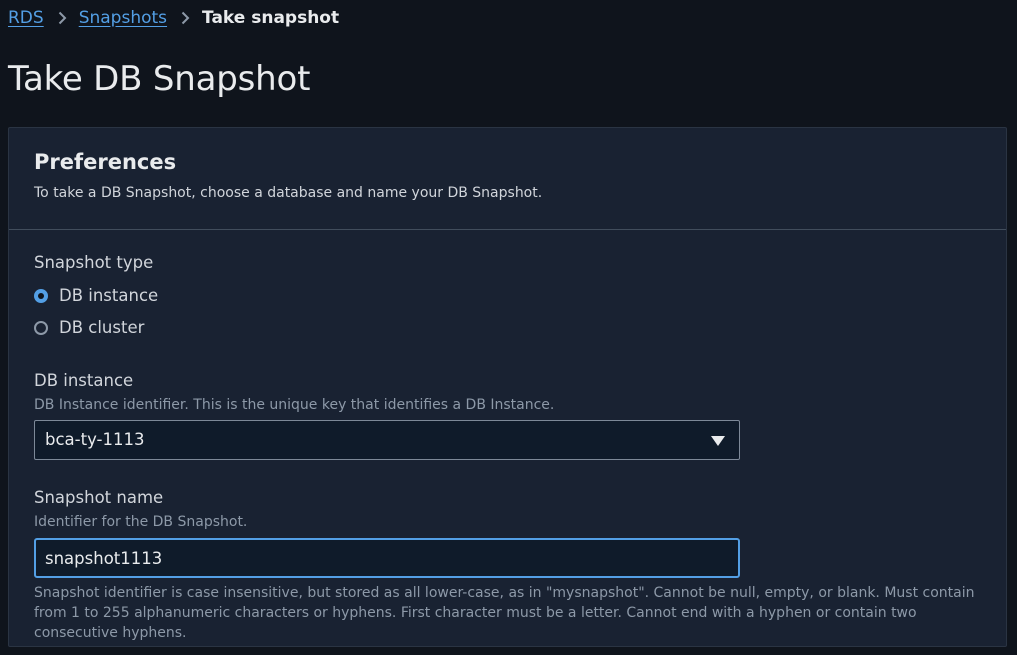 The height and width of the screenshot is (655, 1017). Describe the element at coordinates (173, 18) in the screenshot. I see `breadcrumb: RDS Snapshots Take snapshot` at that location.